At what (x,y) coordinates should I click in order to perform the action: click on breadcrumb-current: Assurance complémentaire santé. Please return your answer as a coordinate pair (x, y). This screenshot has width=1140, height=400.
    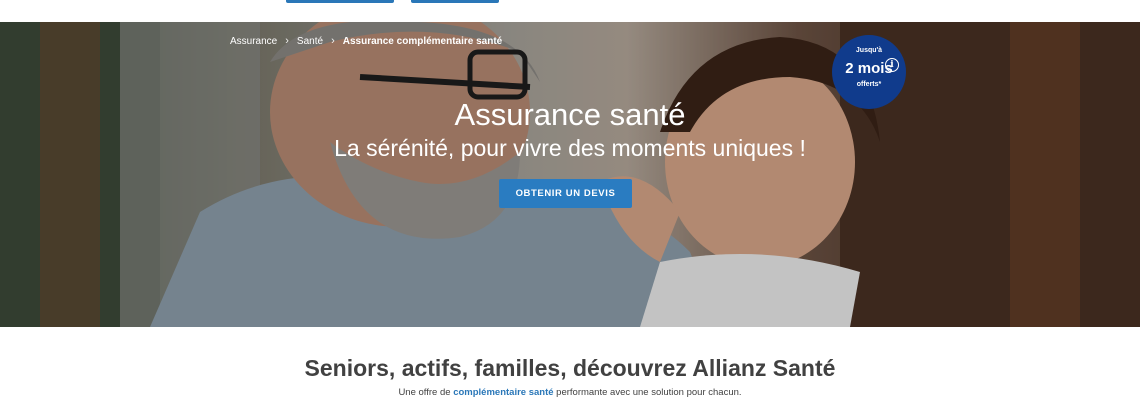
    Looking at the image, I should click on (422, 41).